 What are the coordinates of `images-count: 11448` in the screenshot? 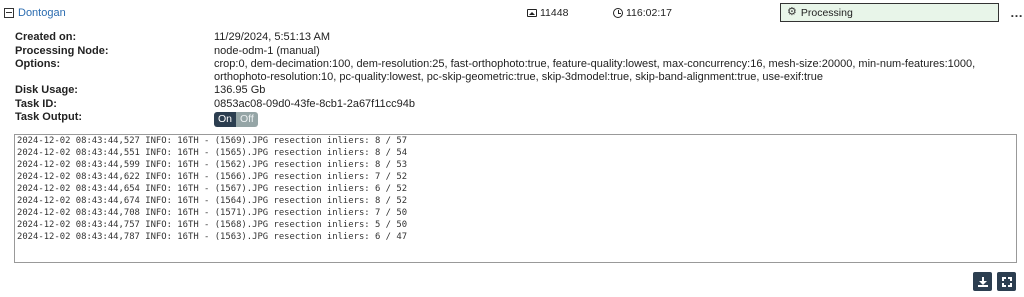 It's located at (547, 13).